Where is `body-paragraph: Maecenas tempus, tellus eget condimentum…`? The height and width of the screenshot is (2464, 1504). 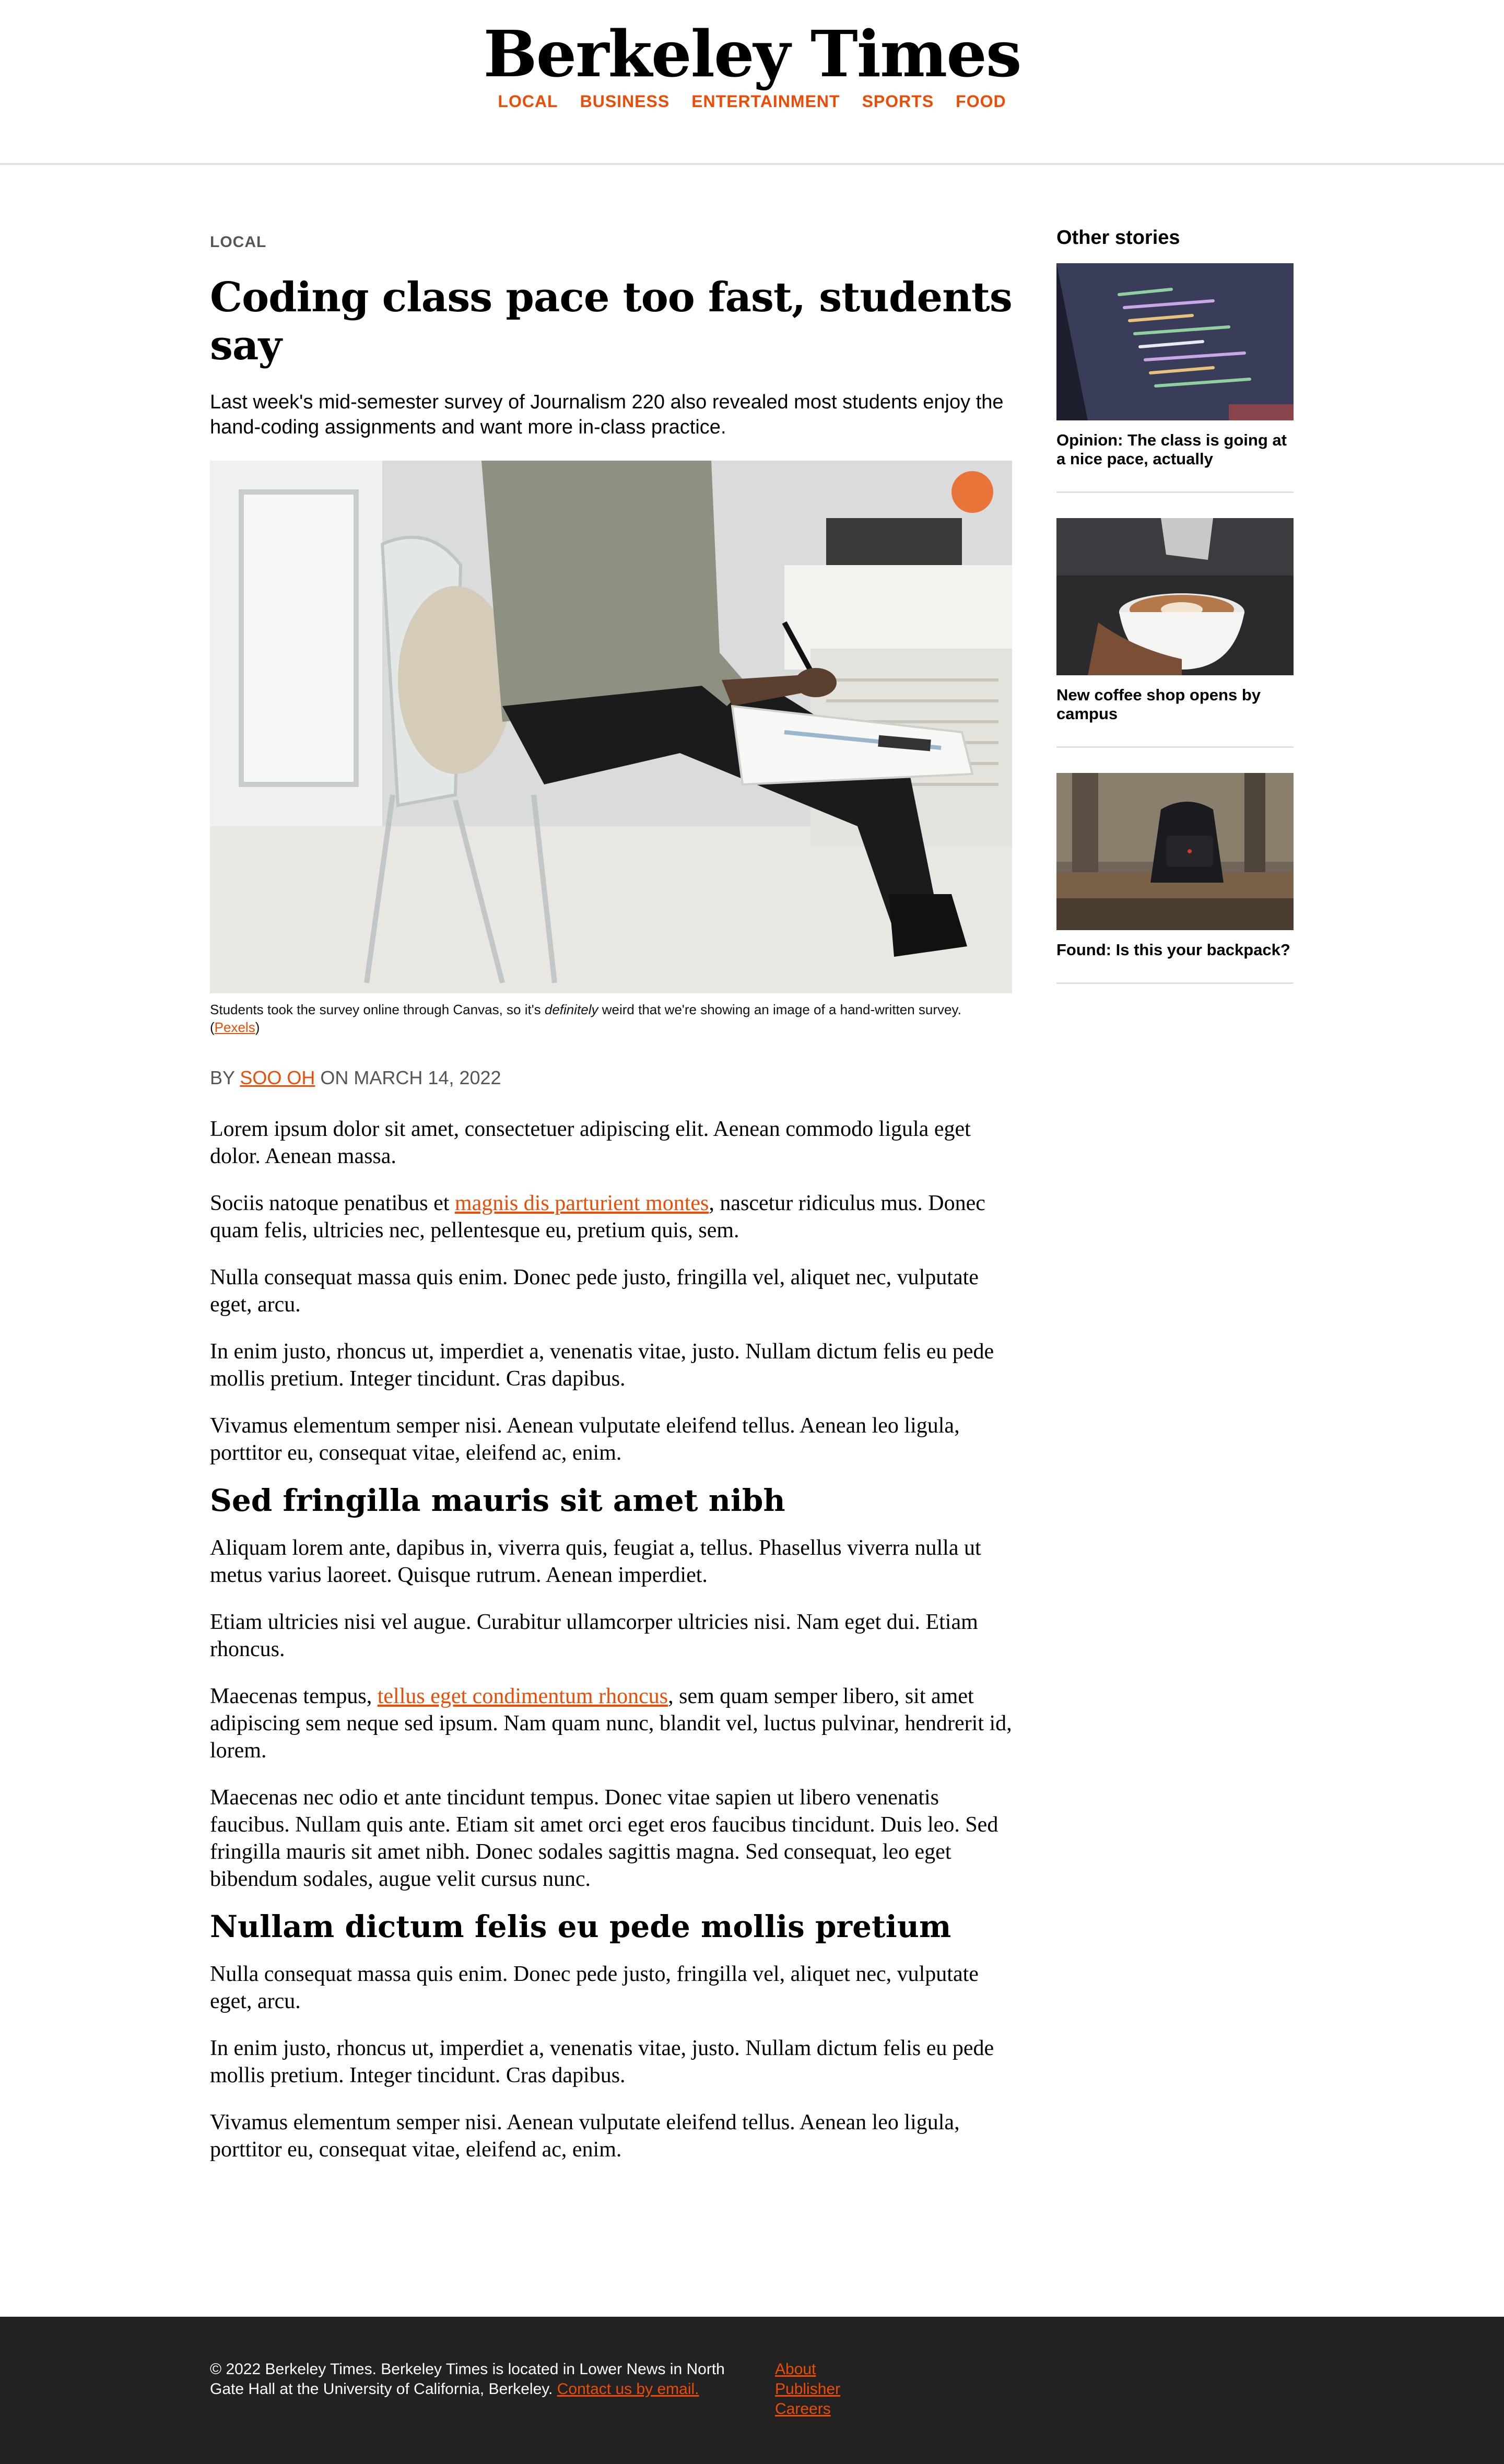
body-paragraph: Maecenas tempus, tellus eget condimentum… is located at coordinates (611, 1724).